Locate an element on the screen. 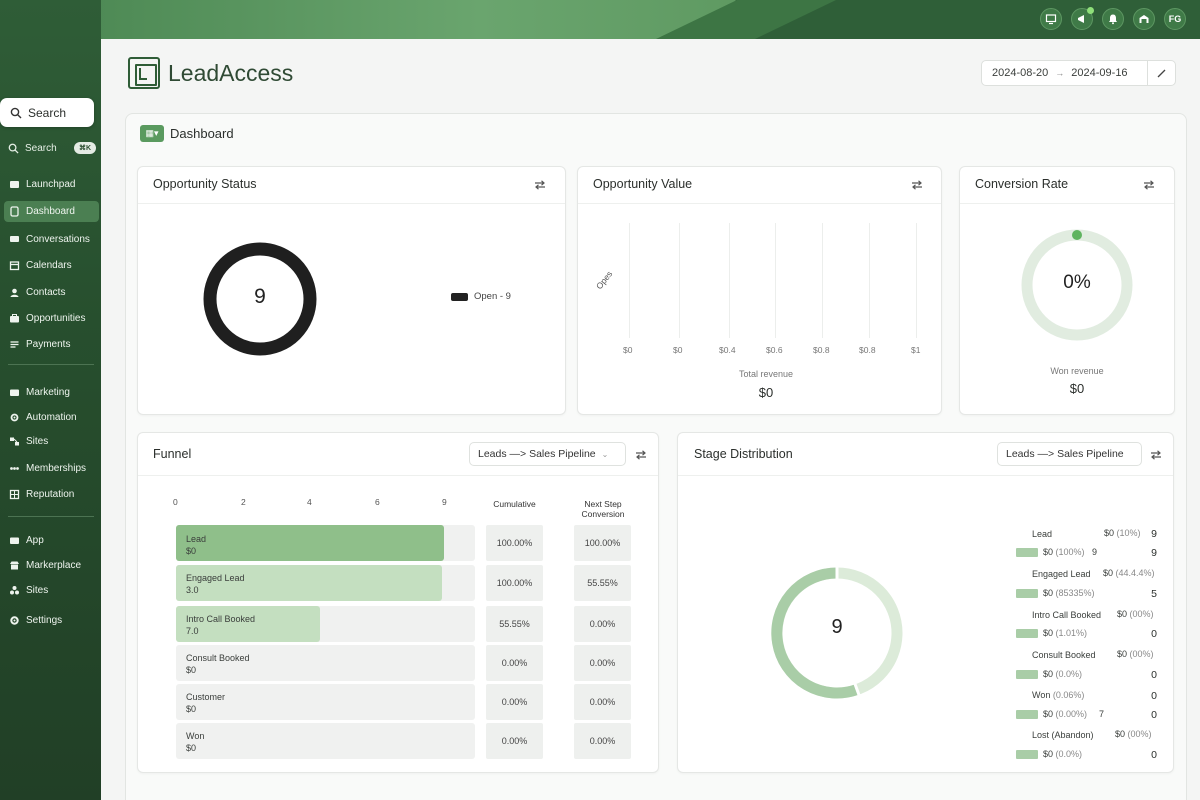  stage-name: Won is located at coordinates (195, 736).